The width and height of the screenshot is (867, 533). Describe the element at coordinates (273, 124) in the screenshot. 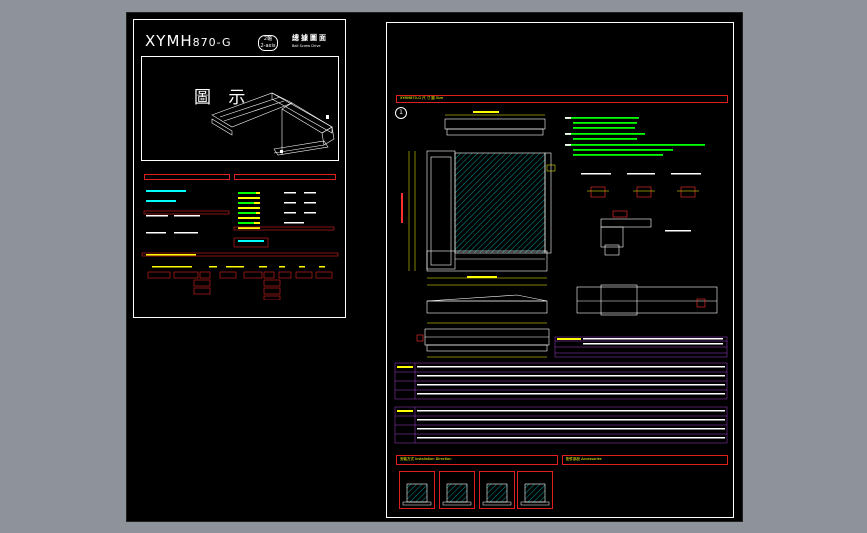

I see `stage-sketch-icon` at that location.